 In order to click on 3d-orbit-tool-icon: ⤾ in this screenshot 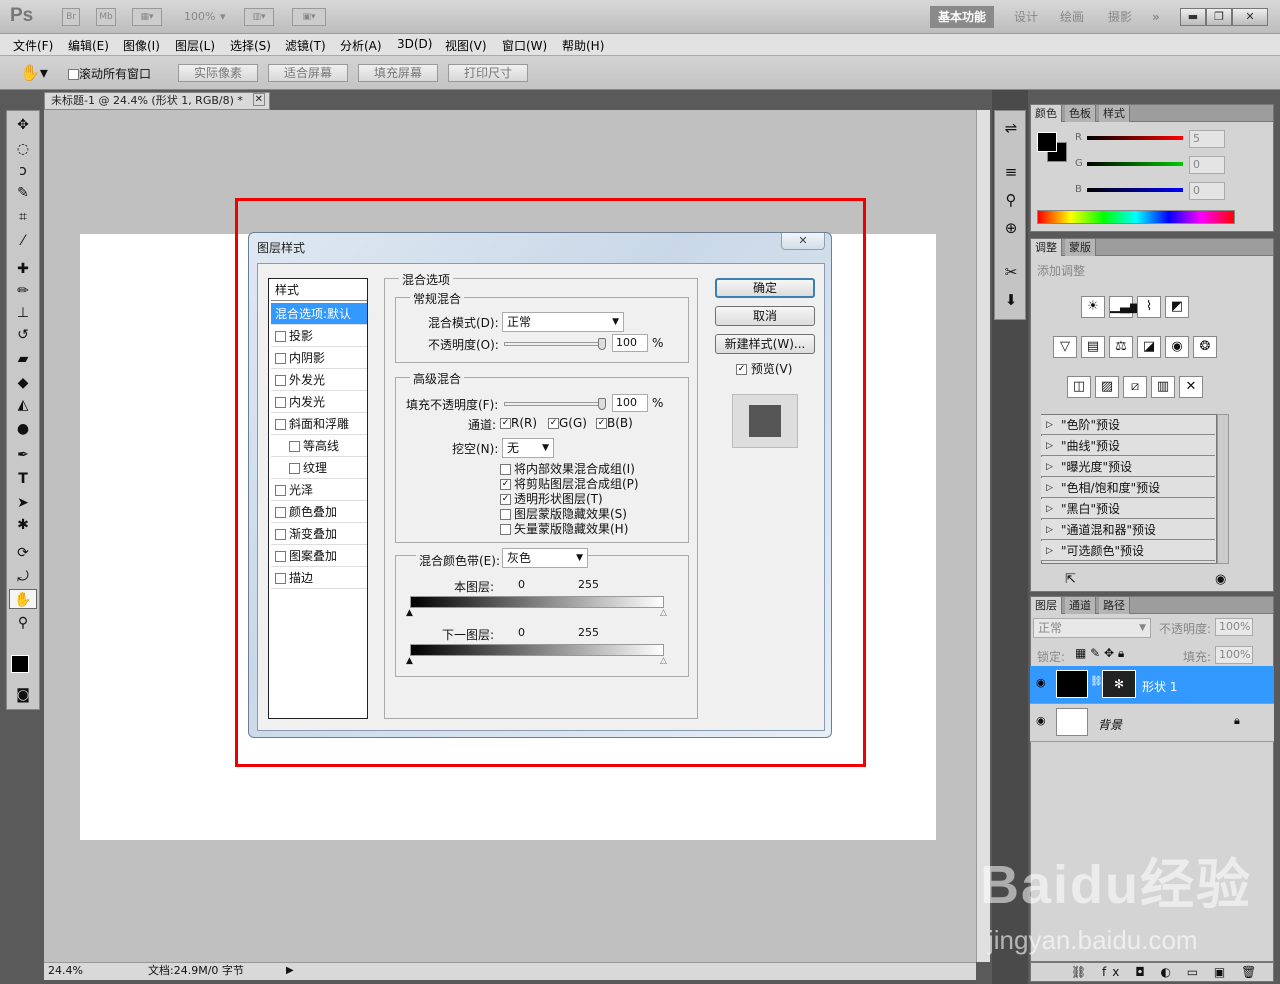, I will do `click(23, 577)`.